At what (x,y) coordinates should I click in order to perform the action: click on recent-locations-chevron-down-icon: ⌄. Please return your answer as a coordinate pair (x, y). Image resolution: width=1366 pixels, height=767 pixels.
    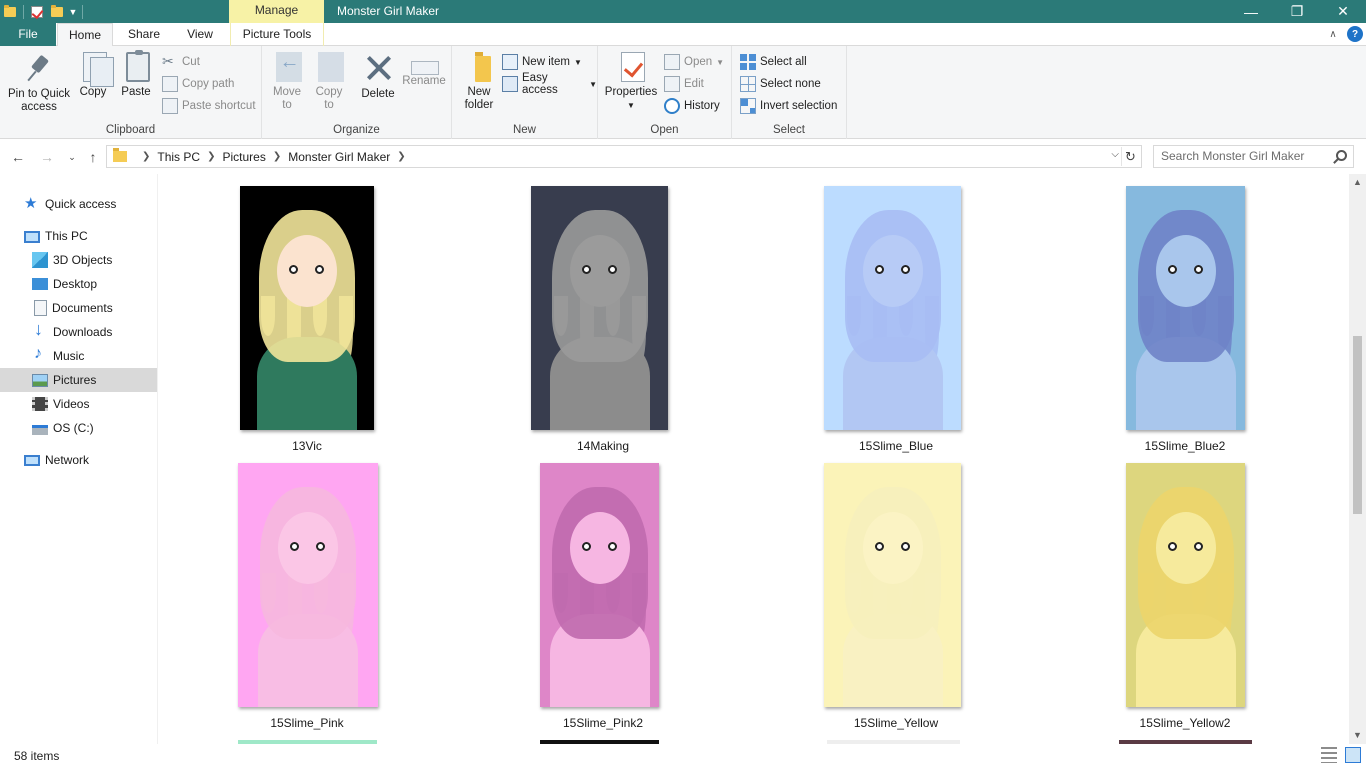
    Looking at the image, I should click on (72, 157).